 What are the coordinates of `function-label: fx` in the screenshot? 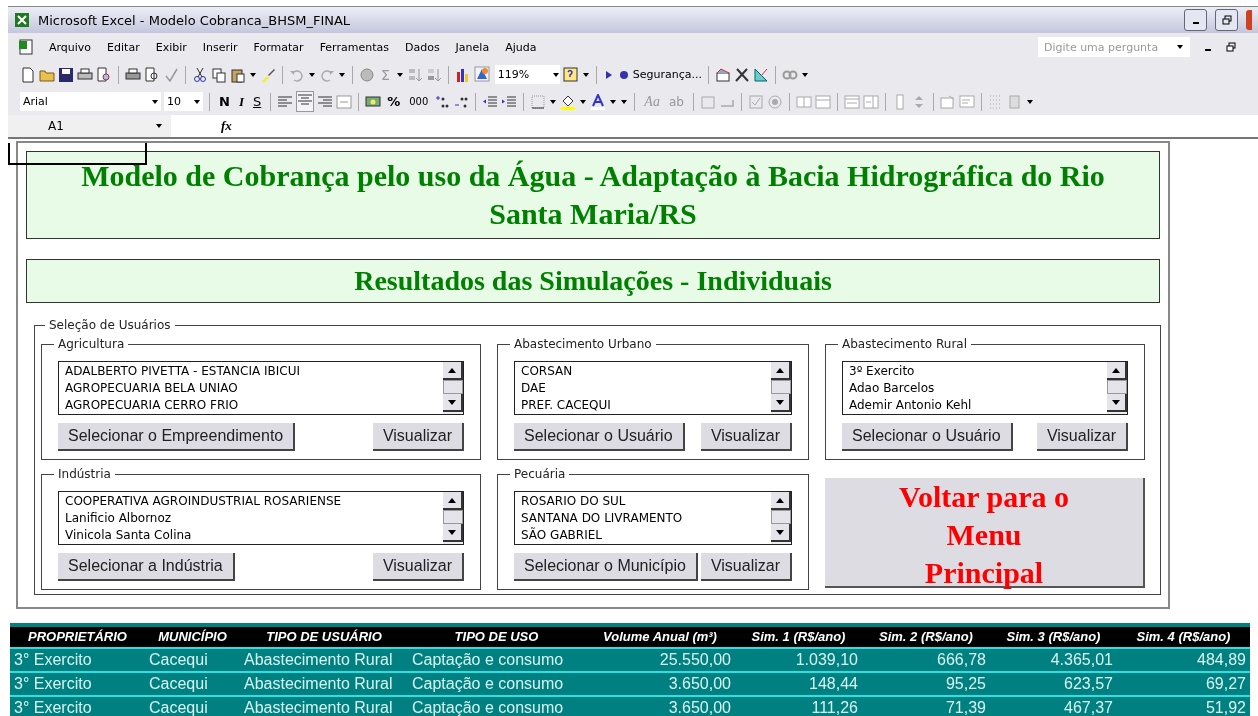 It's located at (226, 126).